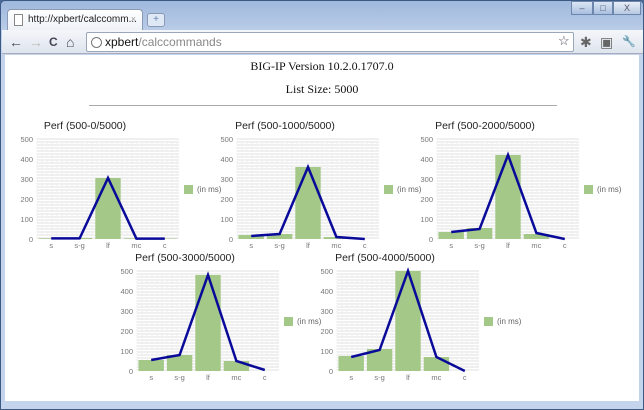  Describe the element at coordinates (16, 42) in the screenshot. I see `back-icon: ←` at that location.